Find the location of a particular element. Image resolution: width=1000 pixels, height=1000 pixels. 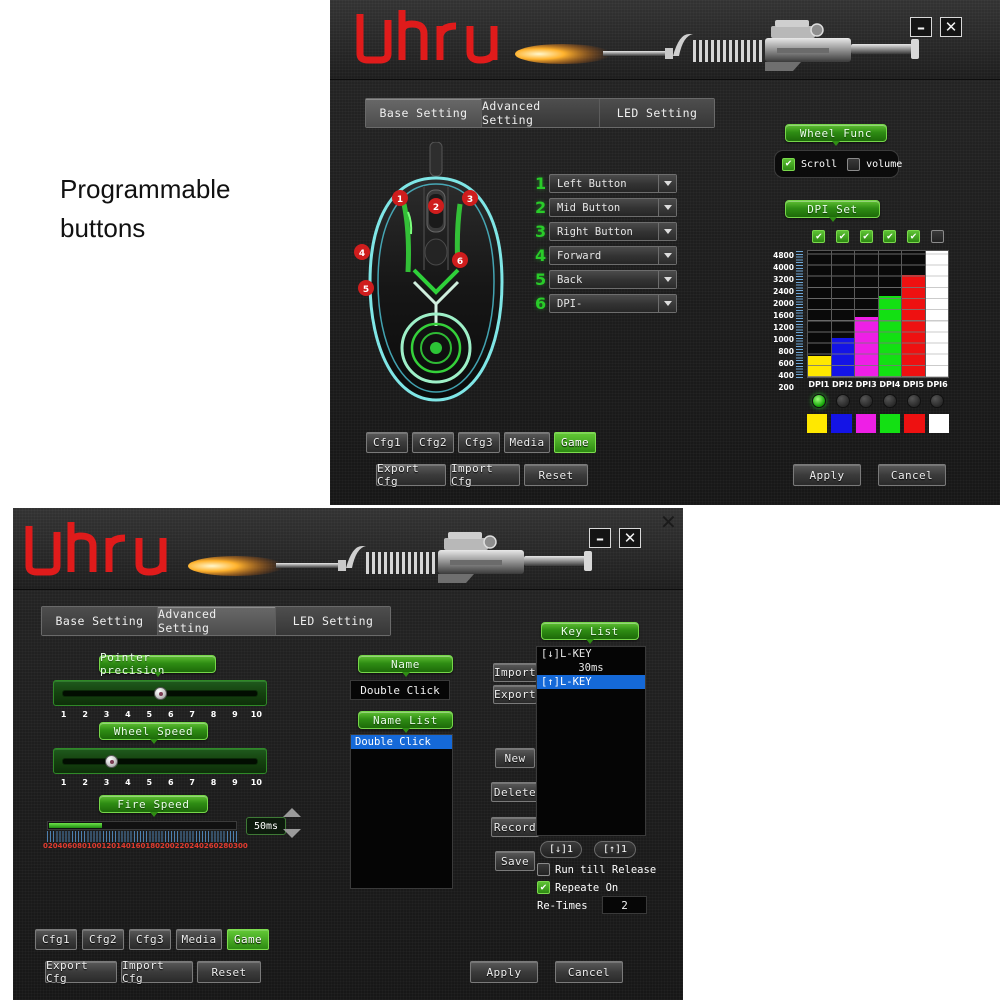

fire-speed-stepper is located at coordinates (292, 823).